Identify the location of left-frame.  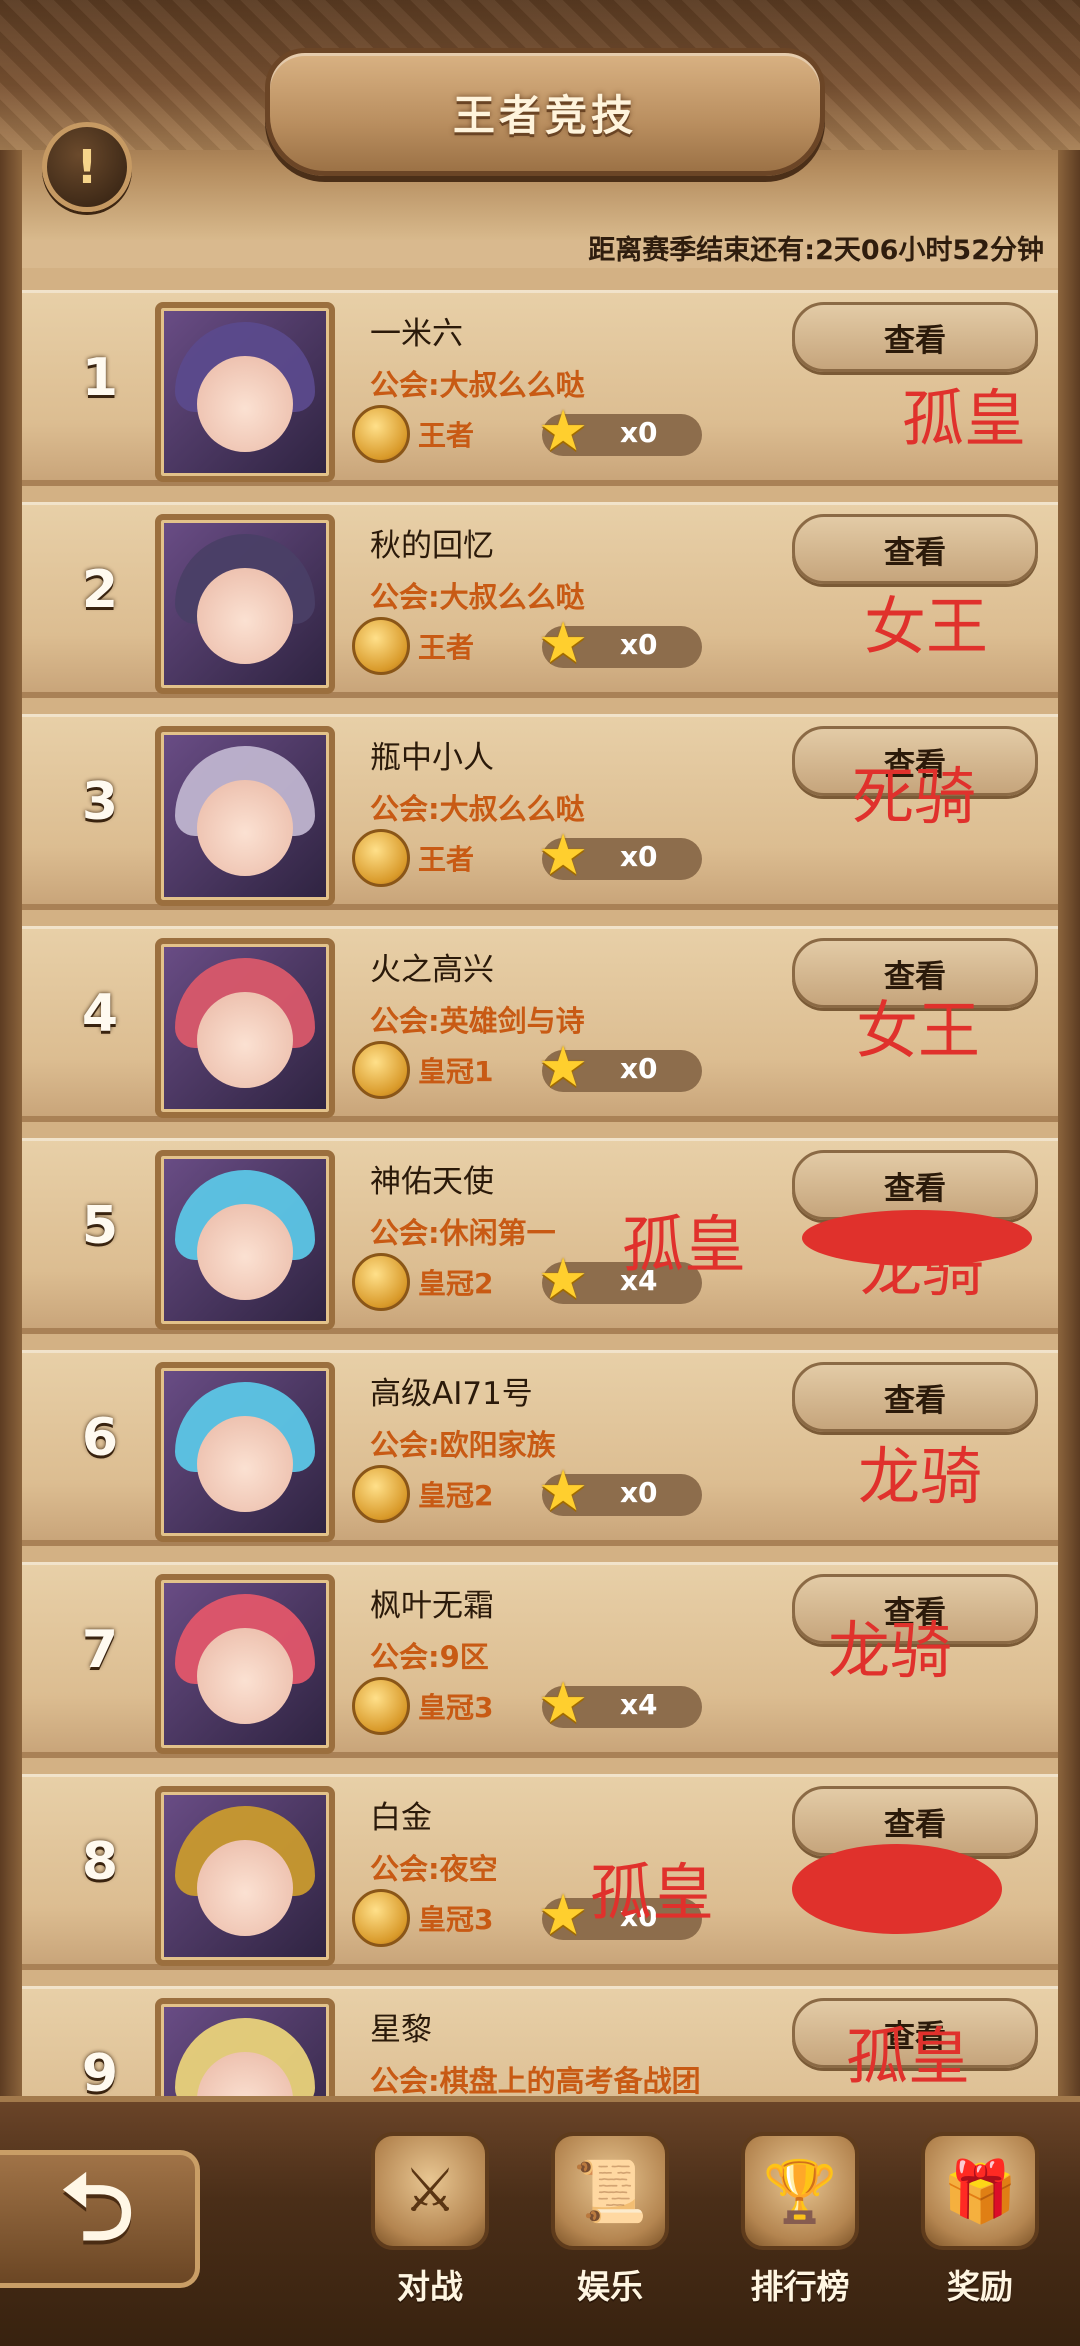
(11, 1130).